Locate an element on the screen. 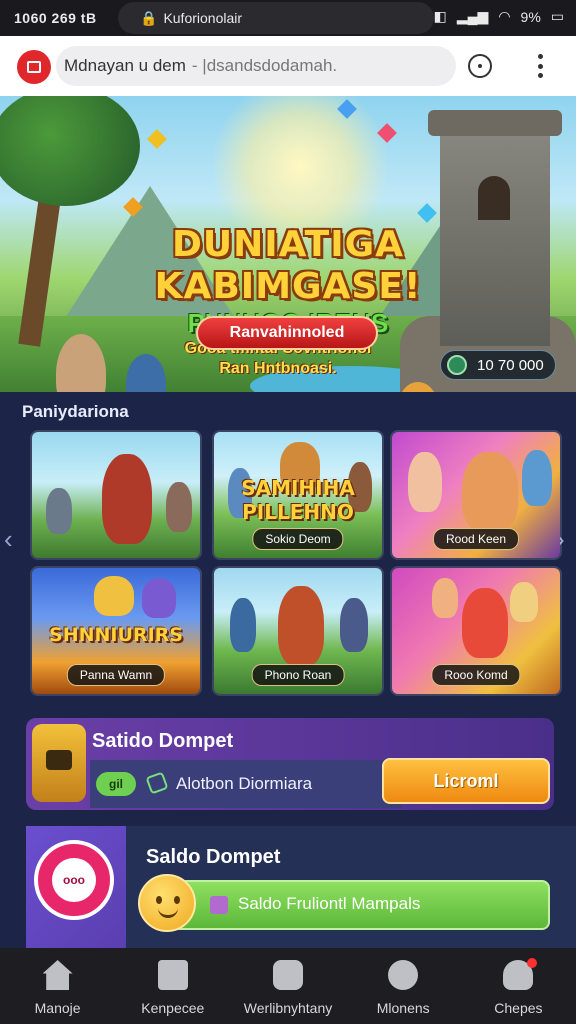 This screenshot has width=576, height=1024. nav-item-home: Manoje is located at coordinates (57, 986).